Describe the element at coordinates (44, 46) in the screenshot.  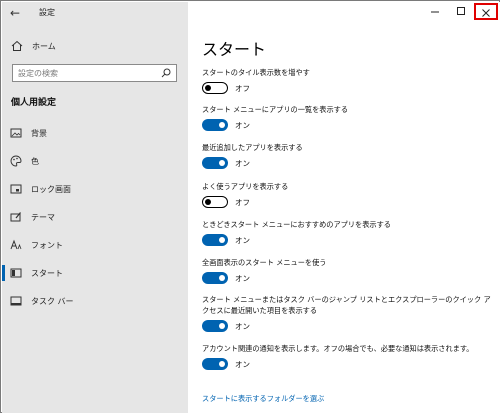
I see `home-label: ホーム` at that location.